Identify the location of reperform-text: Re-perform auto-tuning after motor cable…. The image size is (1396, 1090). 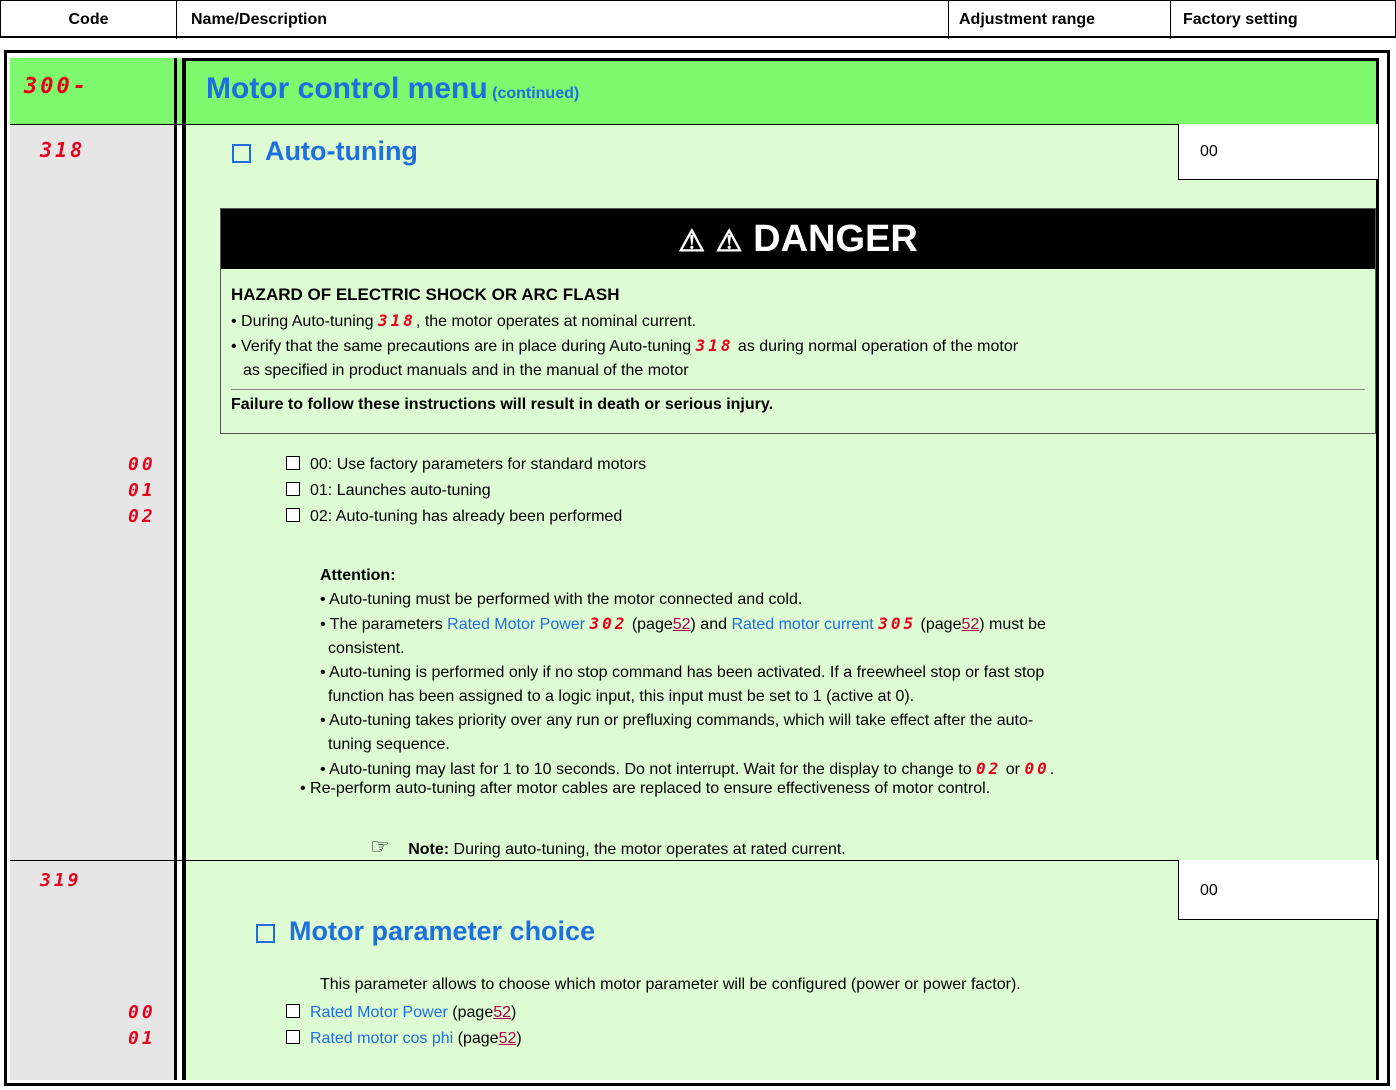
(650, 788).